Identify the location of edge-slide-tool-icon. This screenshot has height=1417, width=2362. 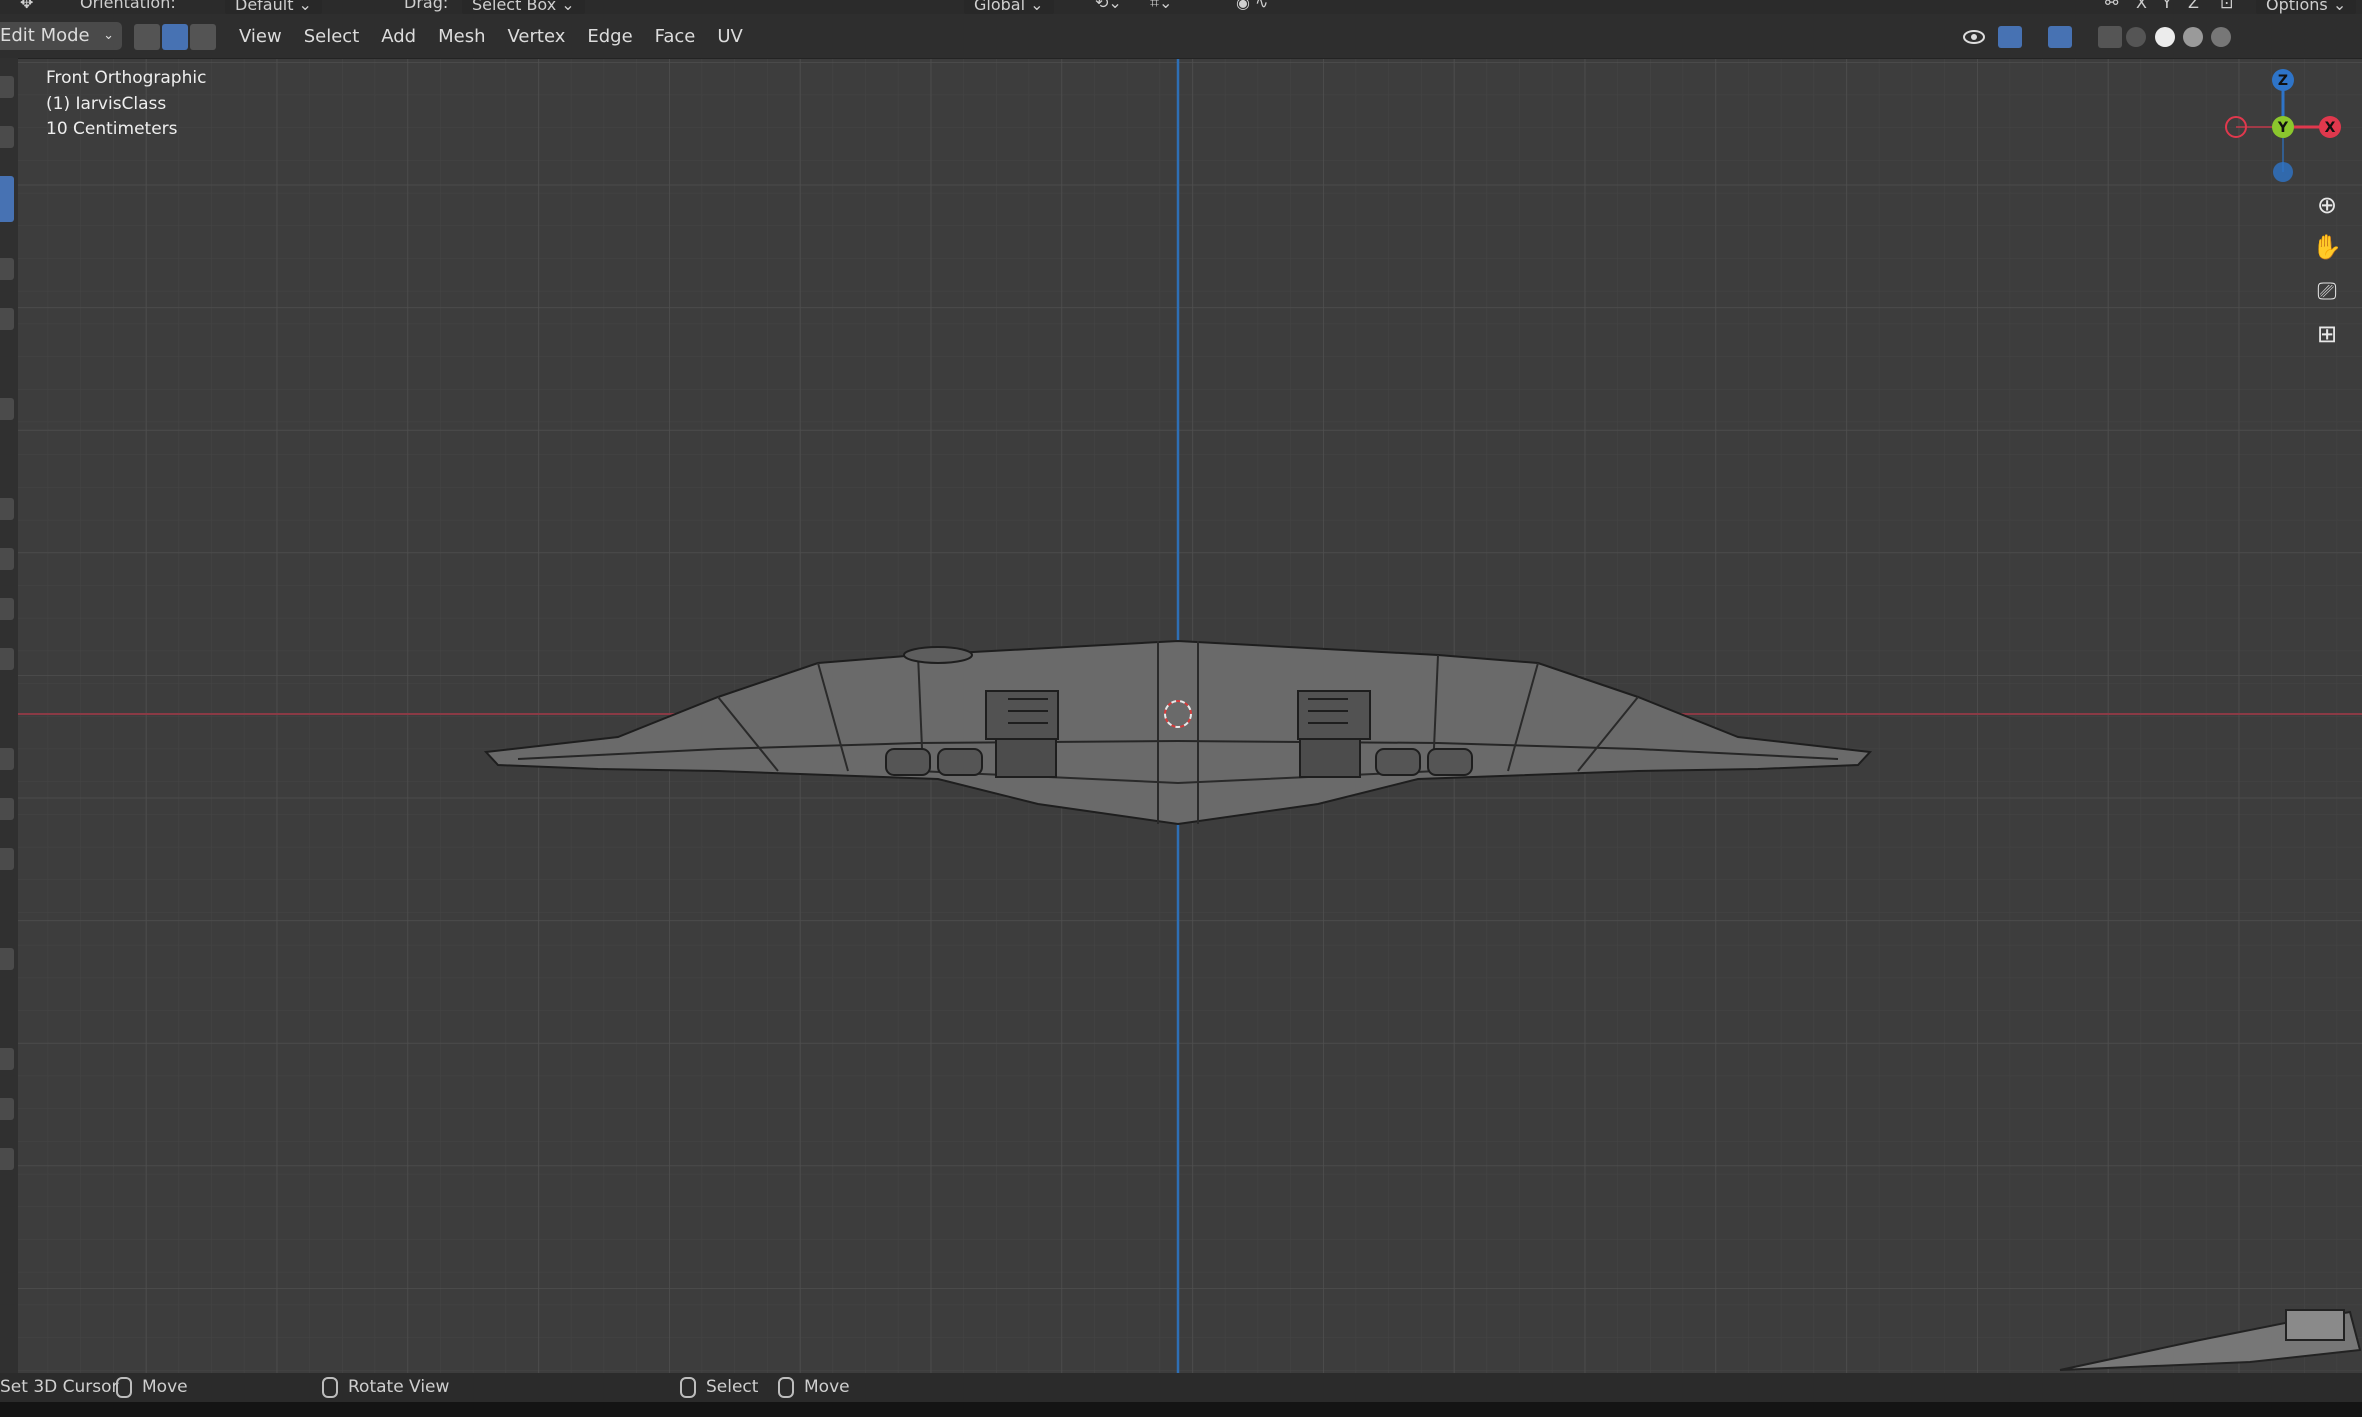
(7, 1059).